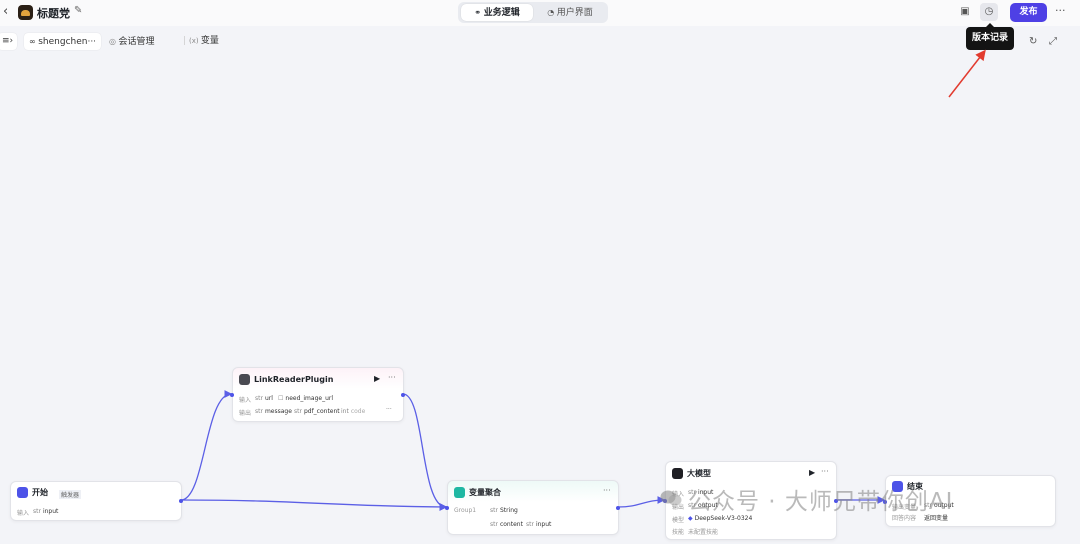 This screenshot has width=1080, height=544. Describe the element at coordinates (459, 492) in the screenshot. I see `aggregate-icon` at that location.